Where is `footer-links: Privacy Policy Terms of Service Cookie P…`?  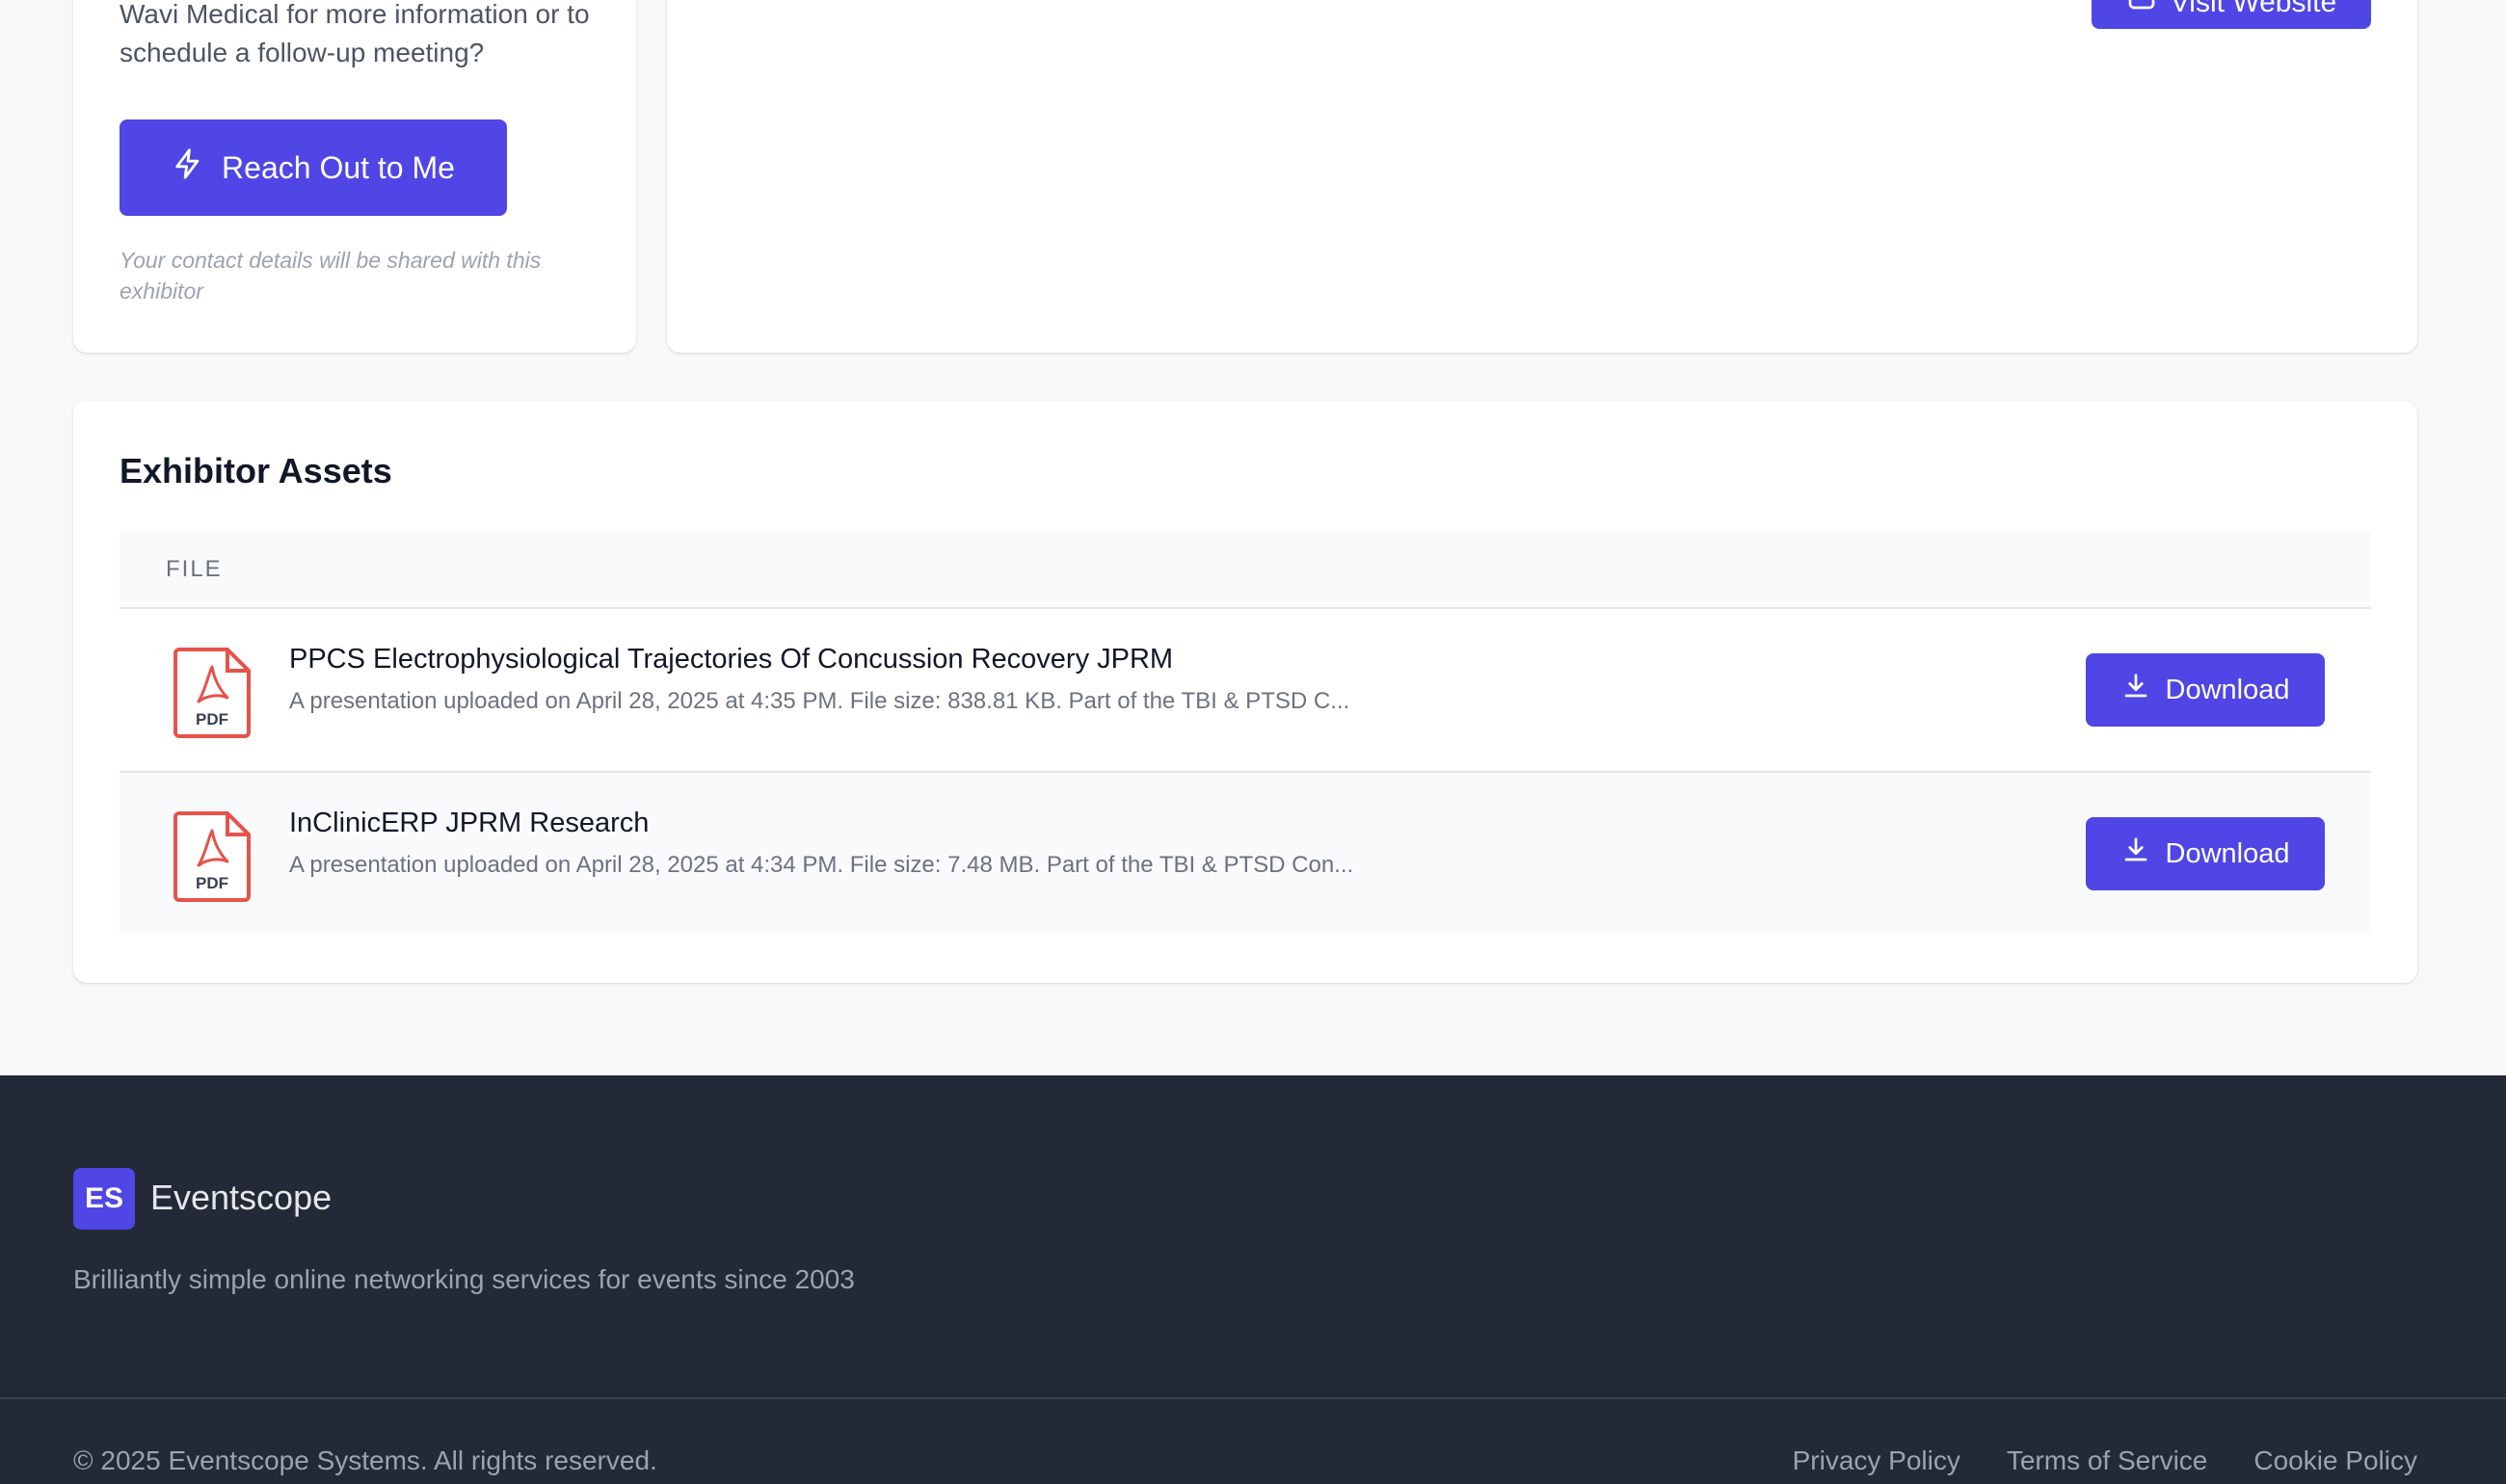 footer-links: Privacy Policy Terms of Service Cookie P… is located at coordinates (2105, 1460).